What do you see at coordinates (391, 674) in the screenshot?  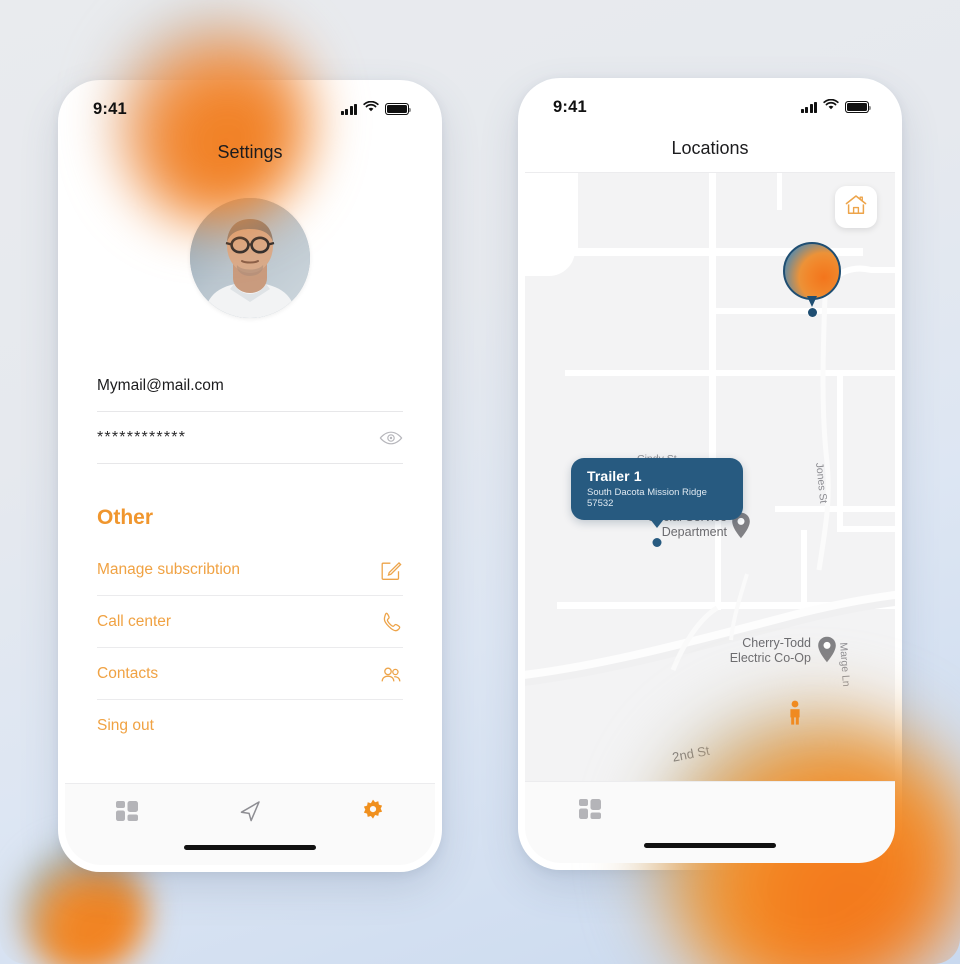 I see `contacts-icon` at bounding box center [391, 674].